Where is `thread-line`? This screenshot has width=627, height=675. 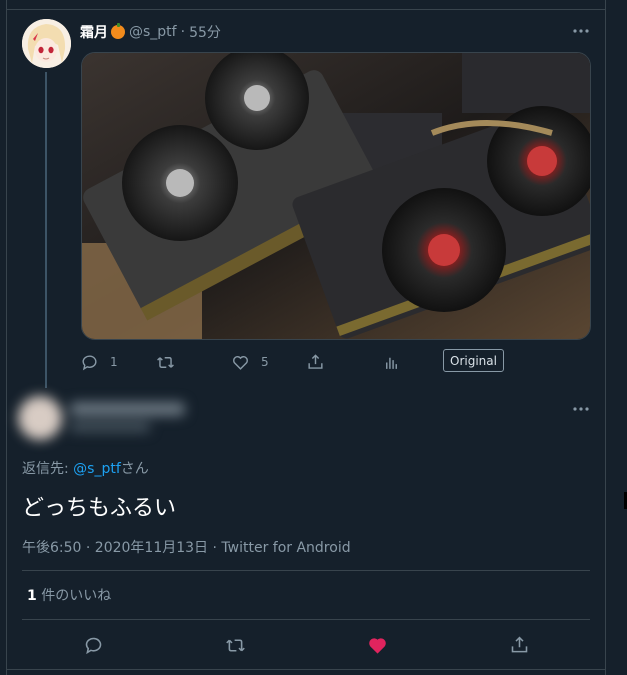
thread-line is located at coordinates (46, 230).